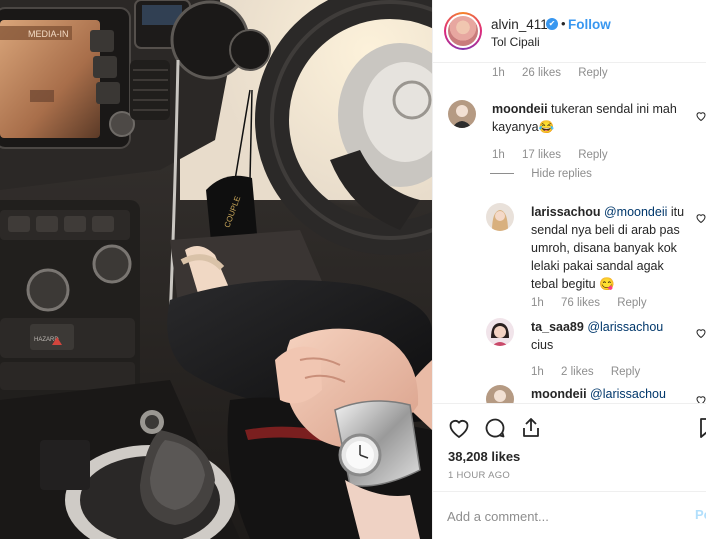 The width and height of the screenshot is (706, 539). What do you see at coordinates (700, 514) in the screenshot?
I see `post-comment-button: Po` at bounding box center [700, 514].